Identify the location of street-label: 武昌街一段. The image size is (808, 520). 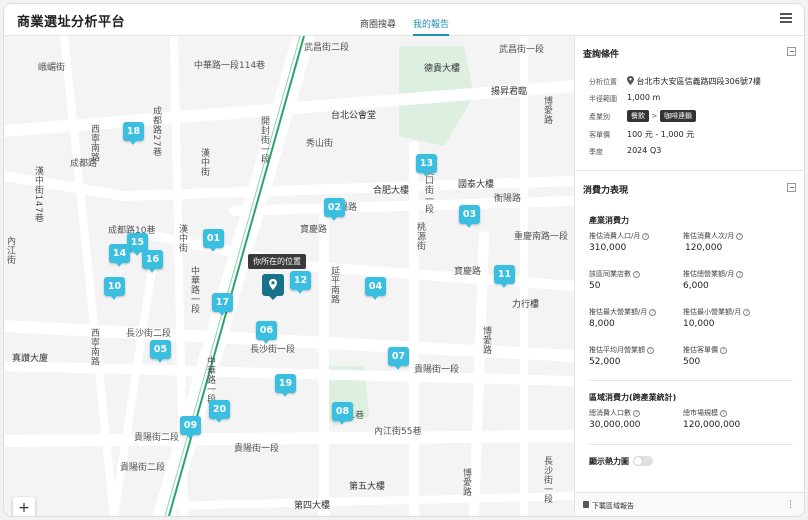
(522, 50).